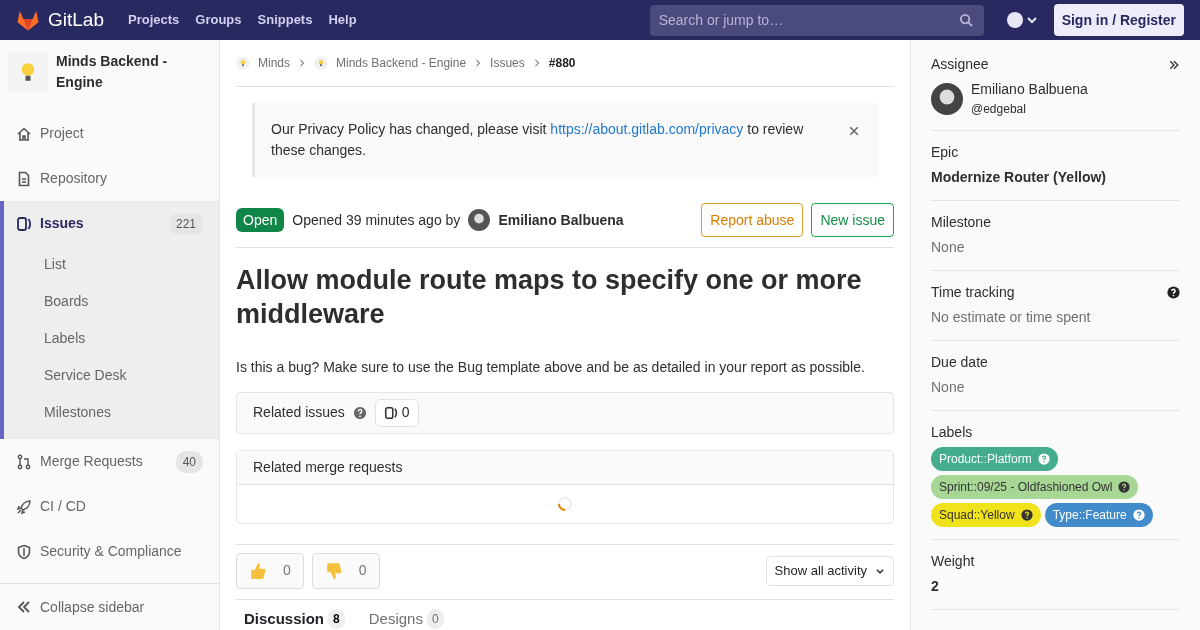 Image resolution: width=1200 pixels, height=630 pixels. Describe the element at coordinates (111, 375) in the screenshot. I see `sidebar-subitem: Service Desk` at that location.